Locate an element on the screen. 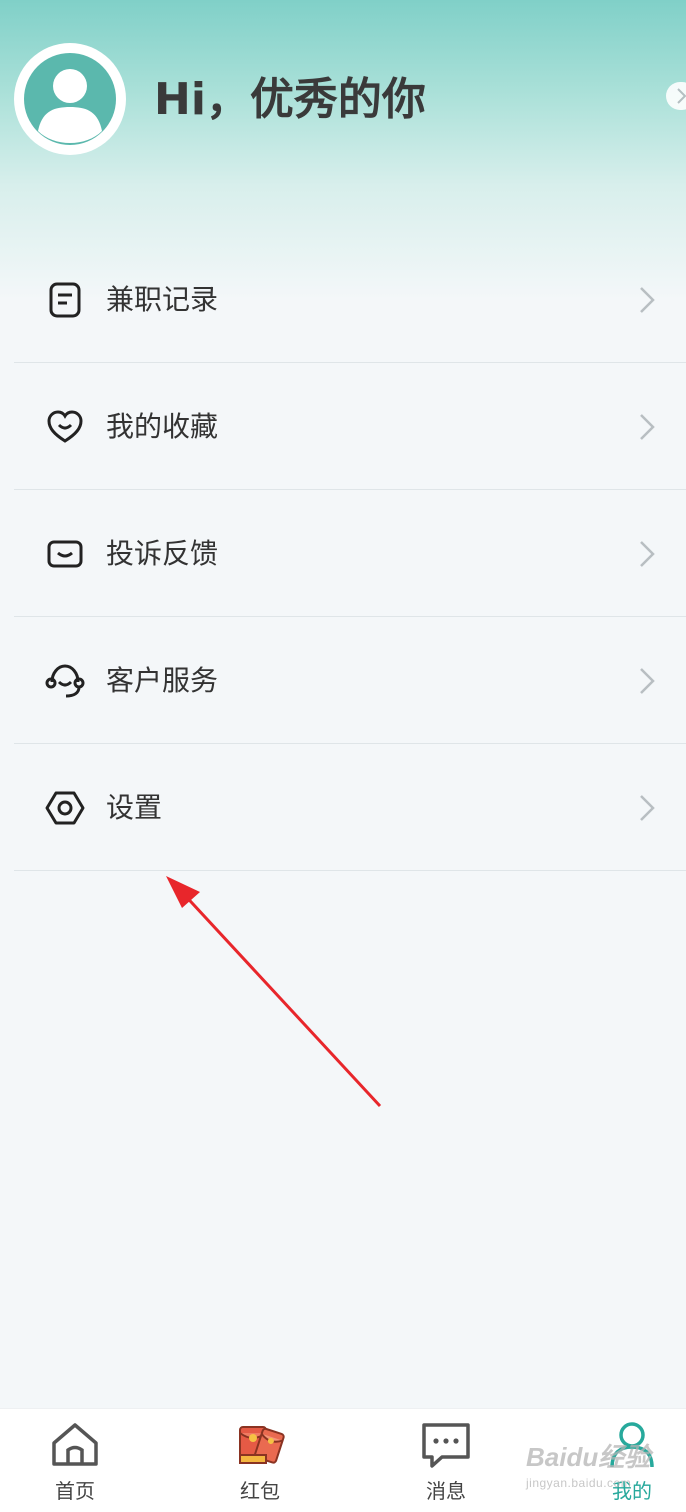 The image size is (686, 1512). settings-icon is located at coordinates (65, 808).